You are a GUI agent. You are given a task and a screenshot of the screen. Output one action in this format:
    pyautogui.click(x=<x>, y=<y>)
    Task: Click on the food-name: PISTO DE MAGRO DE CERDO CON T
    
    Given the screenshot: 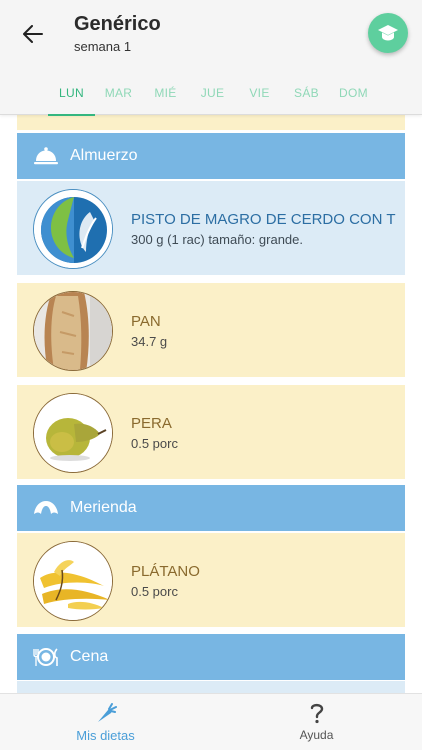 What is the action you would take?
    pyautogui.click(x=263, y=219)
    